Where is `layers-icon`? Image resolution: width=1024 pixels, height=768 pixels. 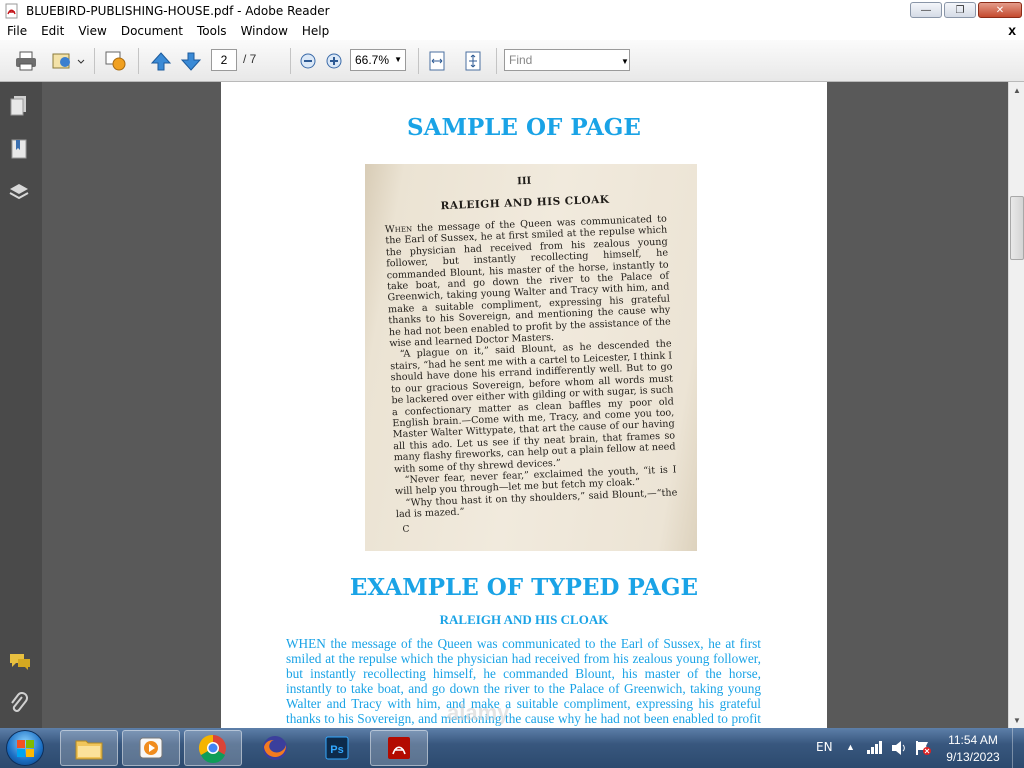 layers-icon is located at coordinates (19, 192).